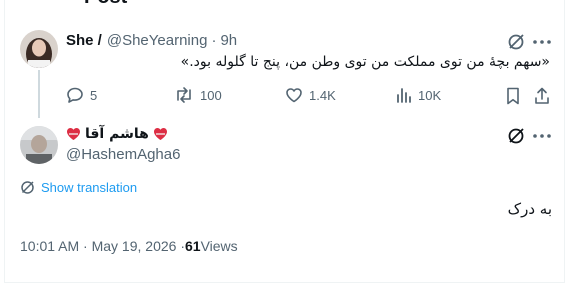  What do you see at coordinates (75, 95) in the screenshot?
I see `reply-icon` at bounding box center [75, 95].